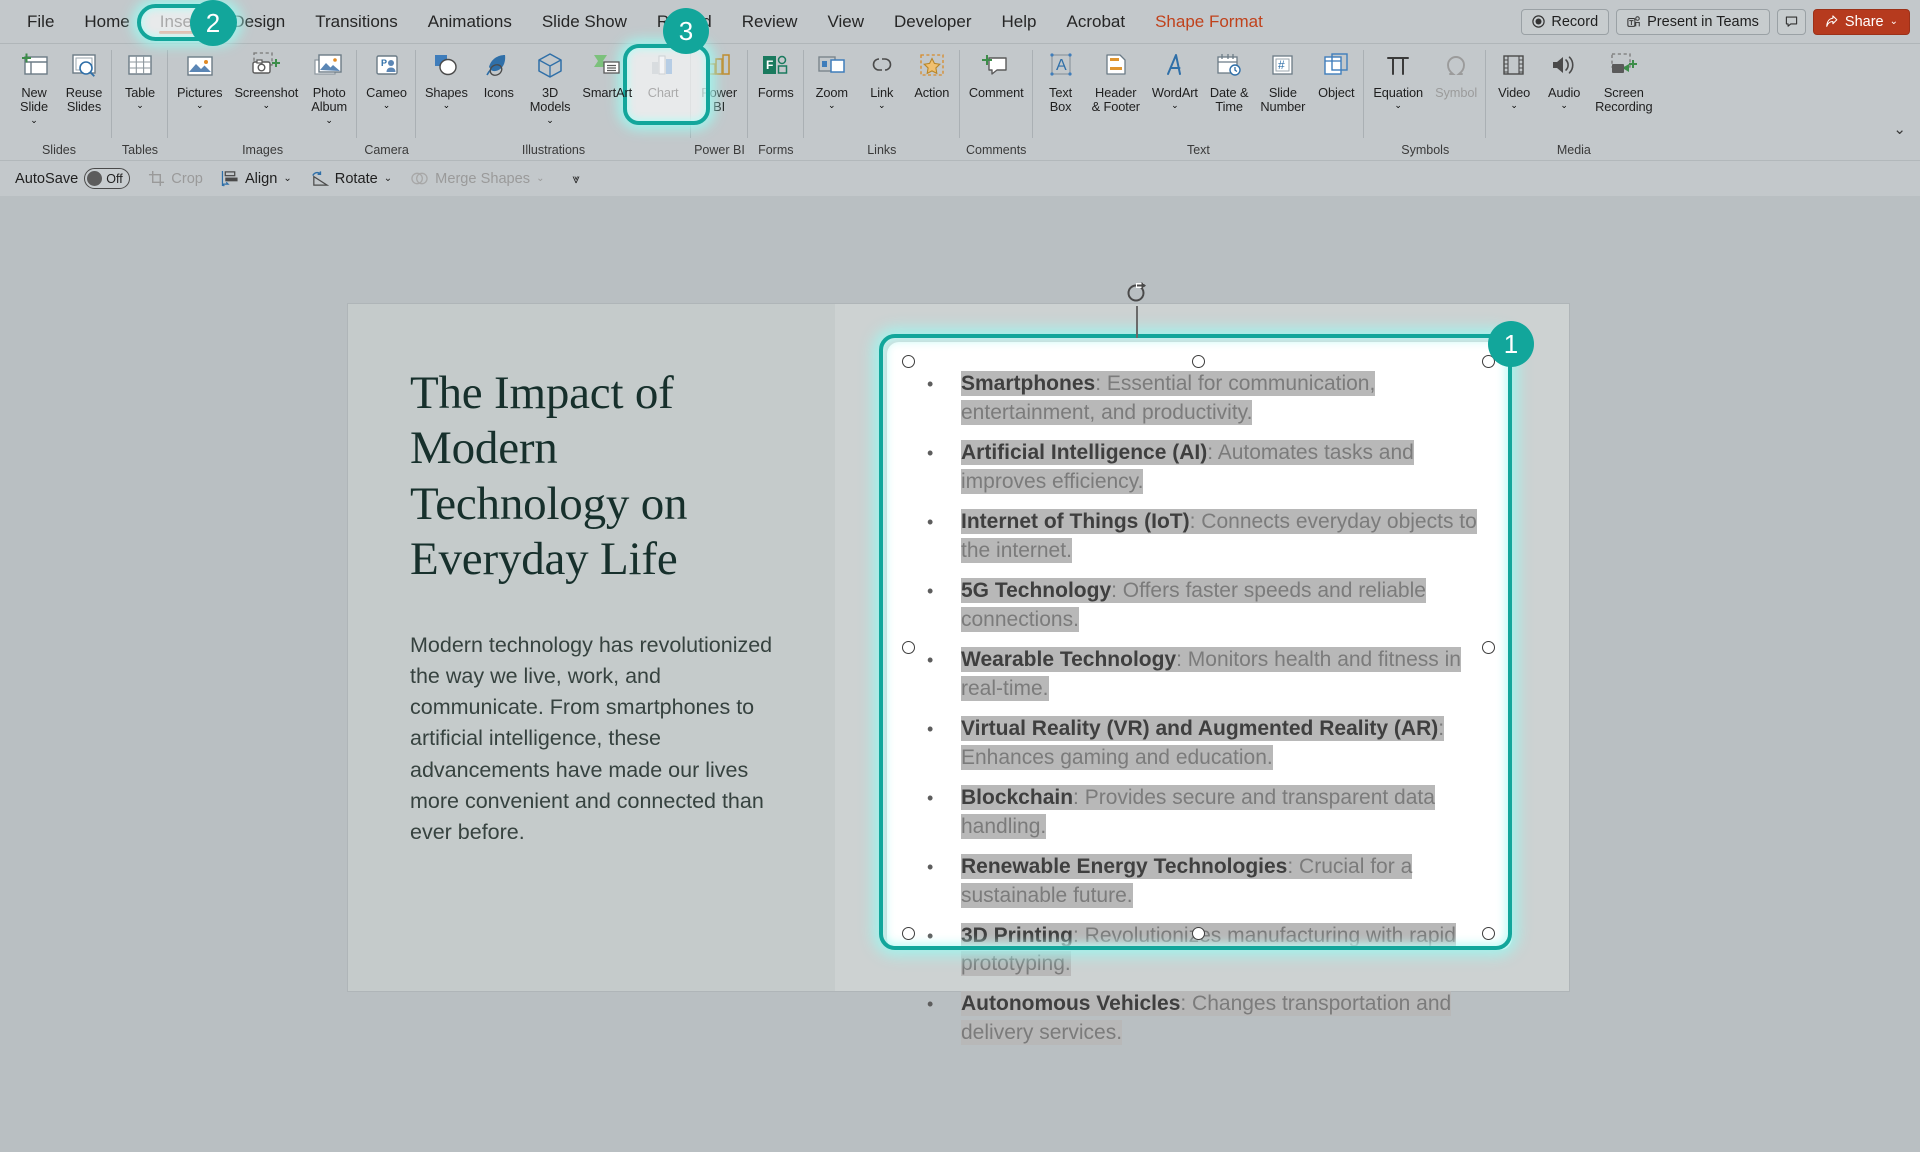 The image size is (1920, 1152). What do you see at coordinates (106, 21) in the screenshot?
I see `tab-home: Home` at bounding box center [106, 21].